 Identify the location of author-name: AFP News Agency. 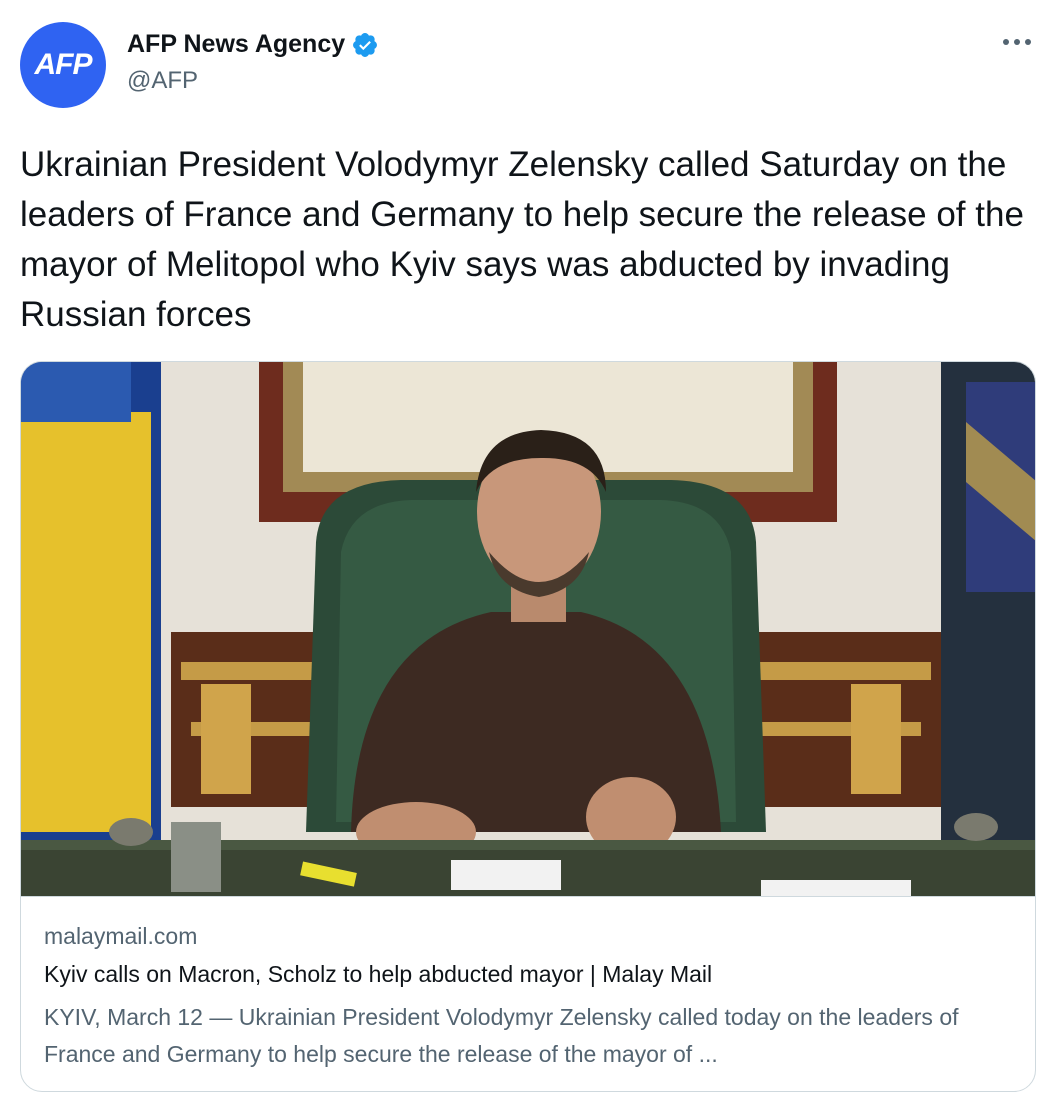
(236, 44).